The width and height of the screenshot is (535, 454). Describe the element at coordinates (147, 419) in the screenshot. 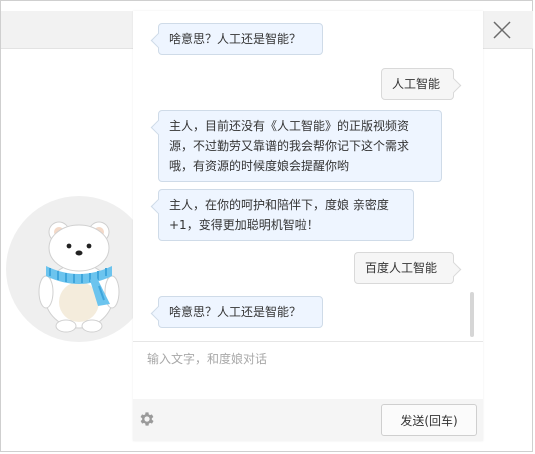

I see `gear-icon` at that location.